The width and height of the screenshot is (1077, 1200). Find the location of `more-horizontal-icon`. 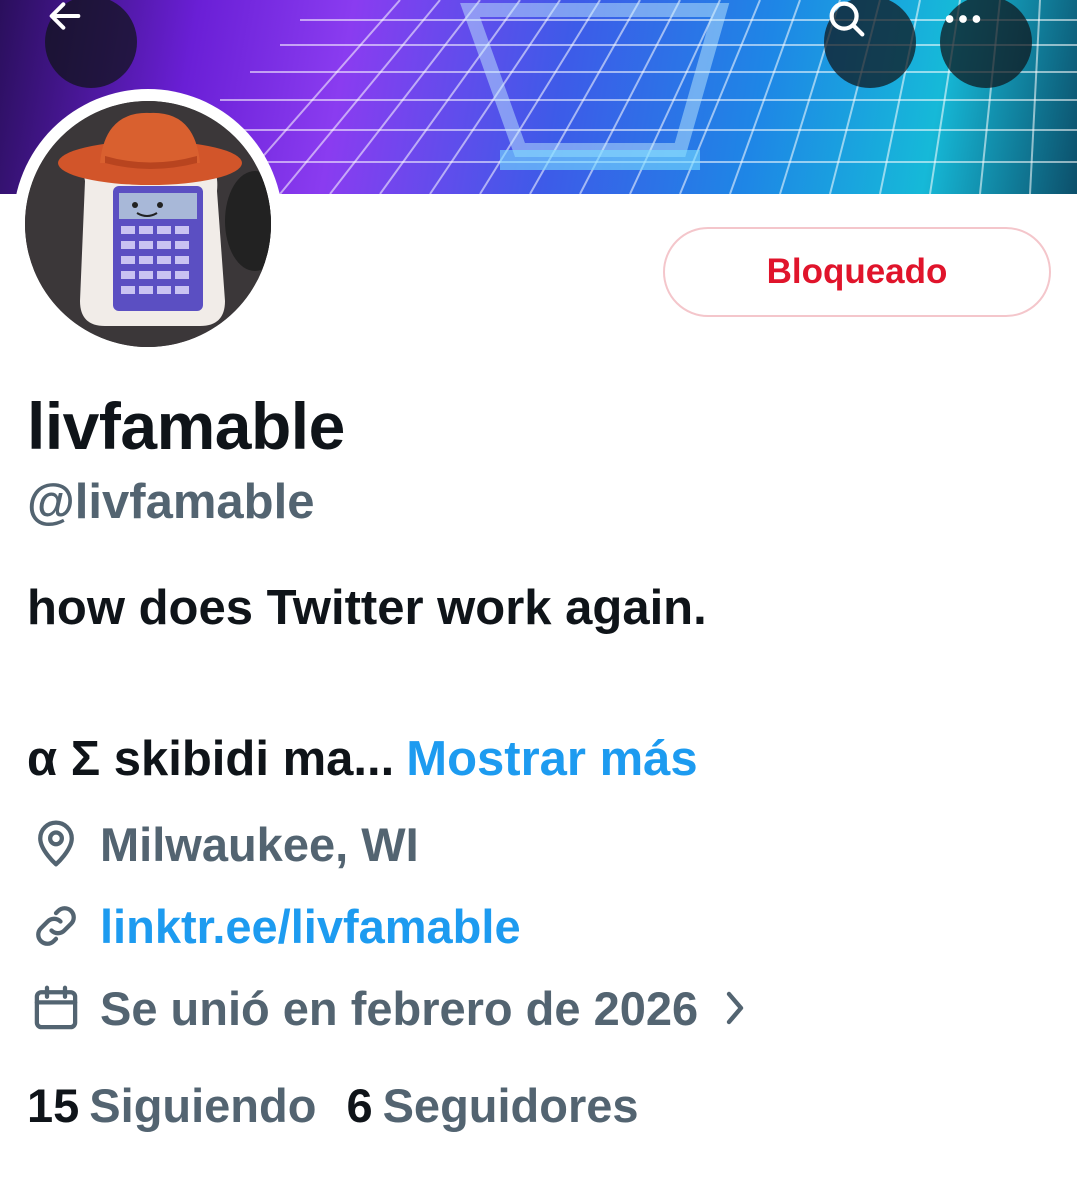

more-horizontal-icon is located at coordinates (963, 19).